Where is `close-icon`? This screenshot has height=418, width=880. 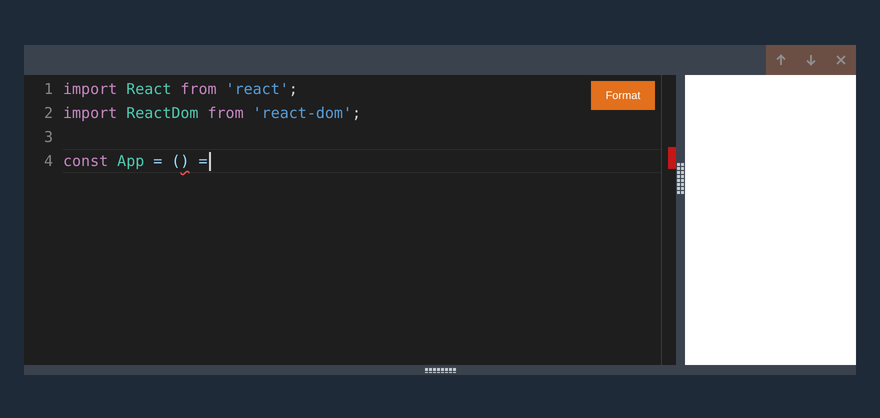 close-icon is located at coordinates (841, 60).